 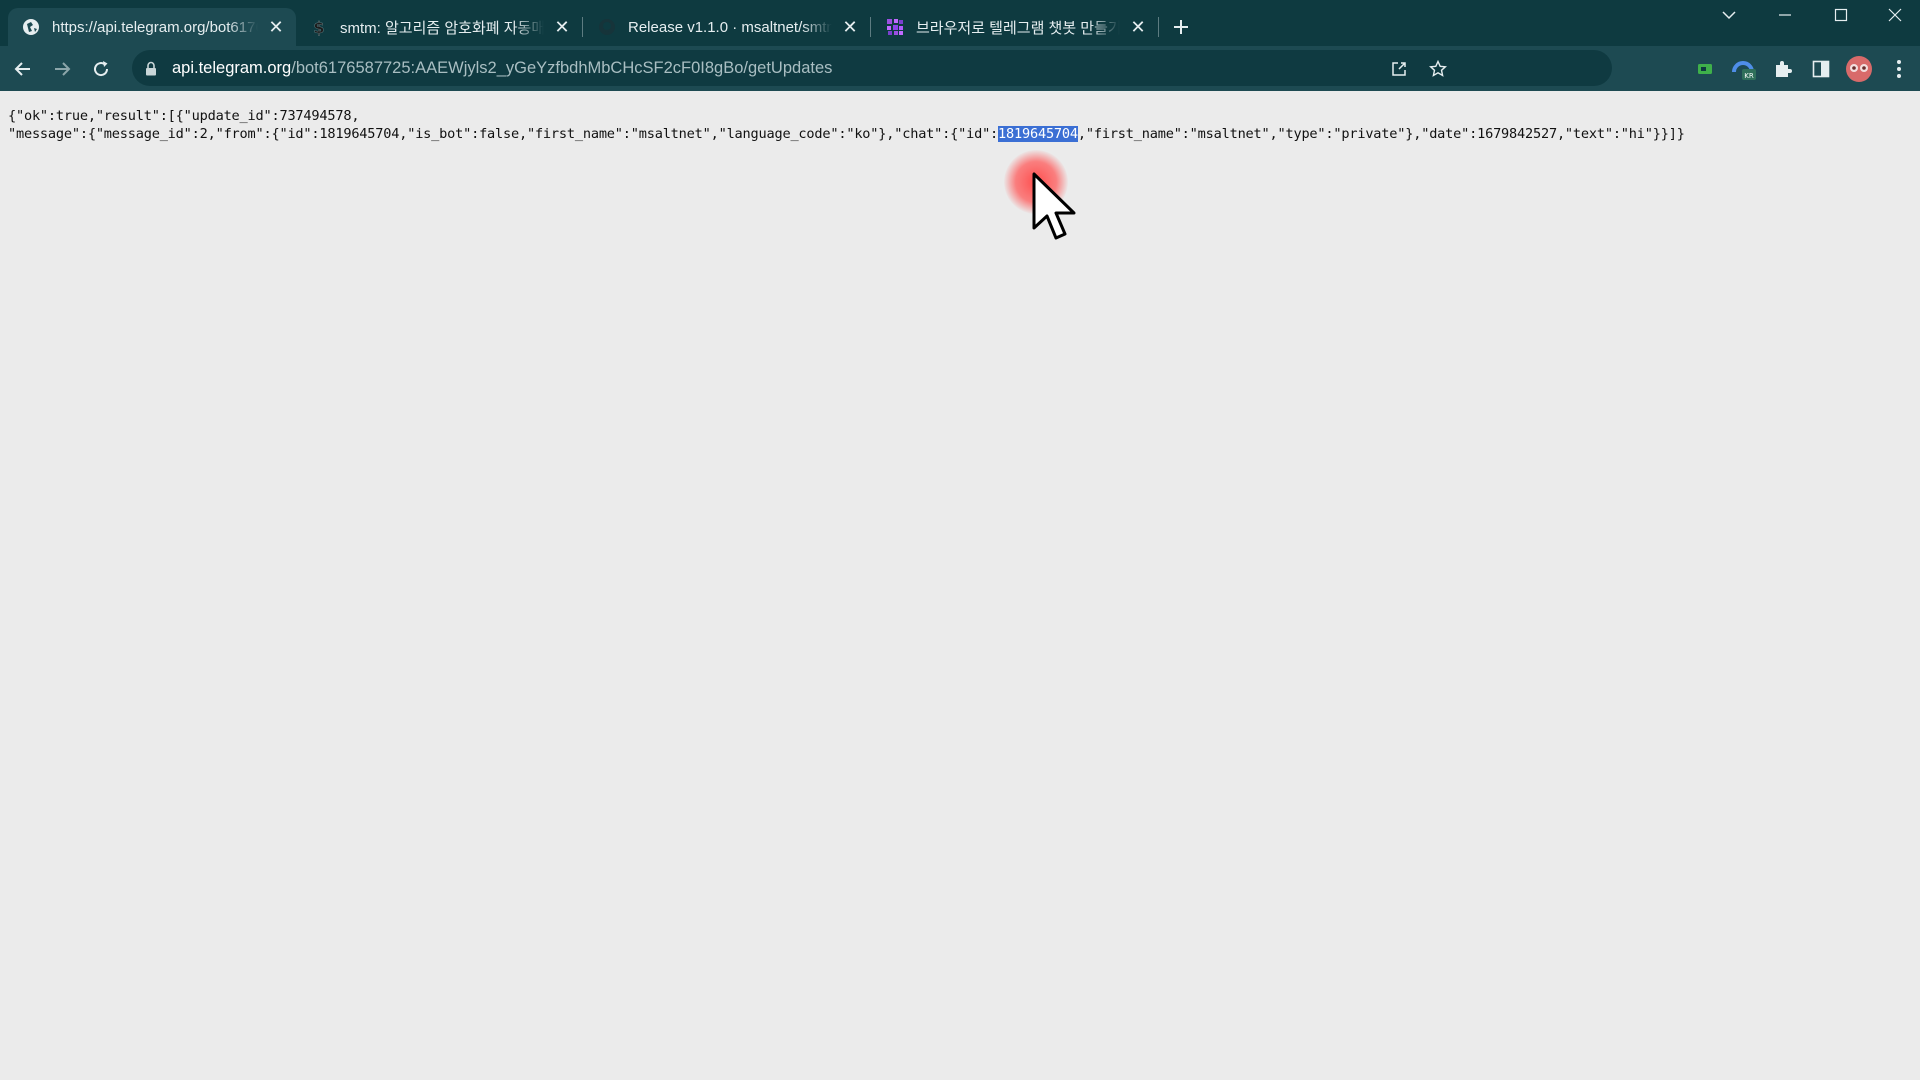 I want to click on chevron-down-icon, so click(x=1729, y=15).